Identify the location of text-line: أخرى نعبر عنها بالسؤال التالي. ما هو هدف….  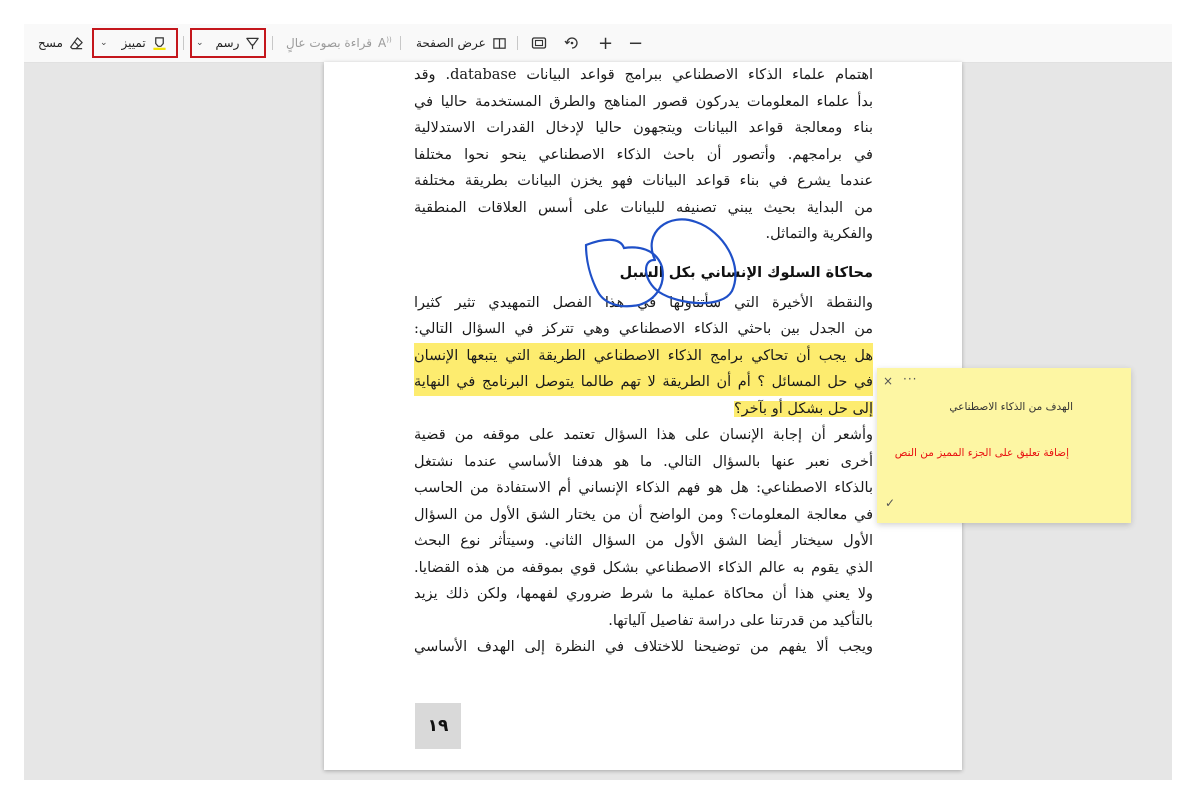
(643, 461).